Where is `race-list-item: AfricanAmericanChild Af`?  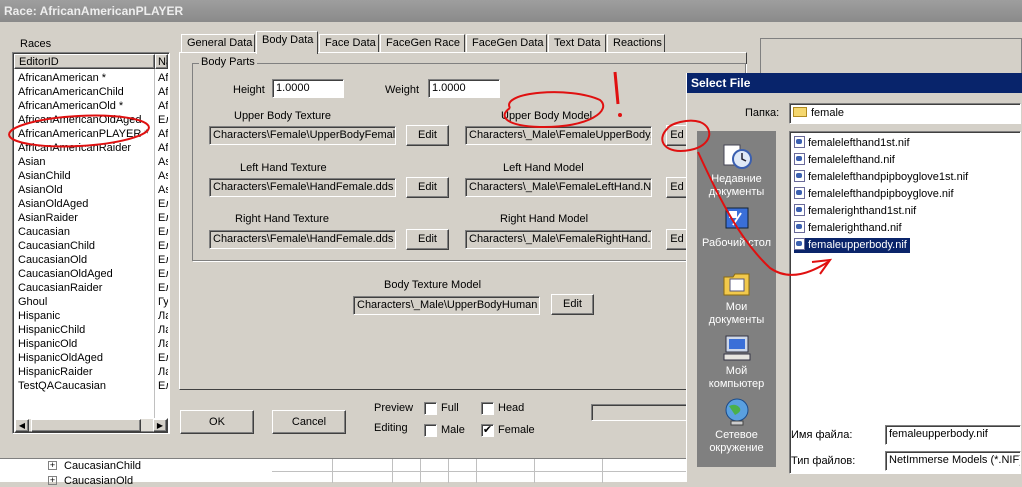
race-list-item: AfricanAmericanChild Af is located at coordinates (91, 92).